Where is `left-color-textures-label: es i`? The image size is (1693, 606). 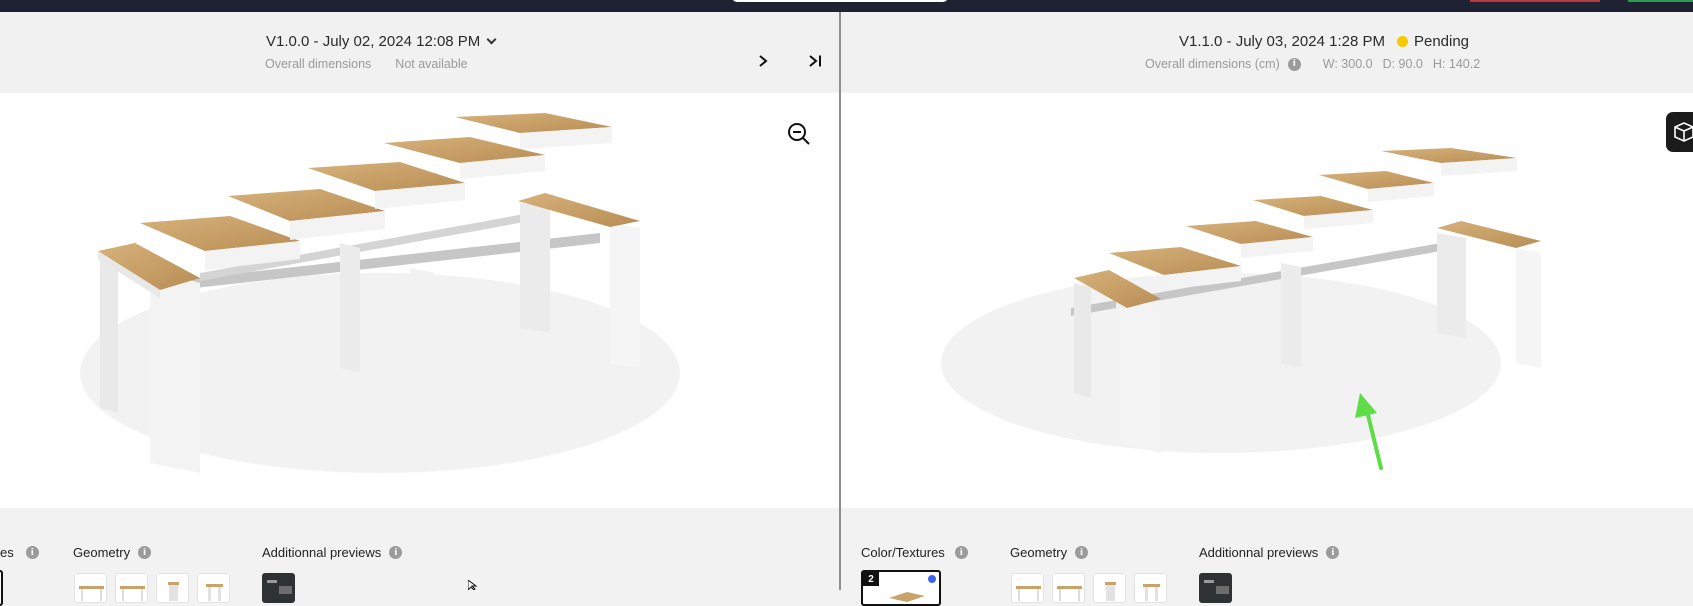
left-color-textures-label: es i is located at coordinates (19, 552).